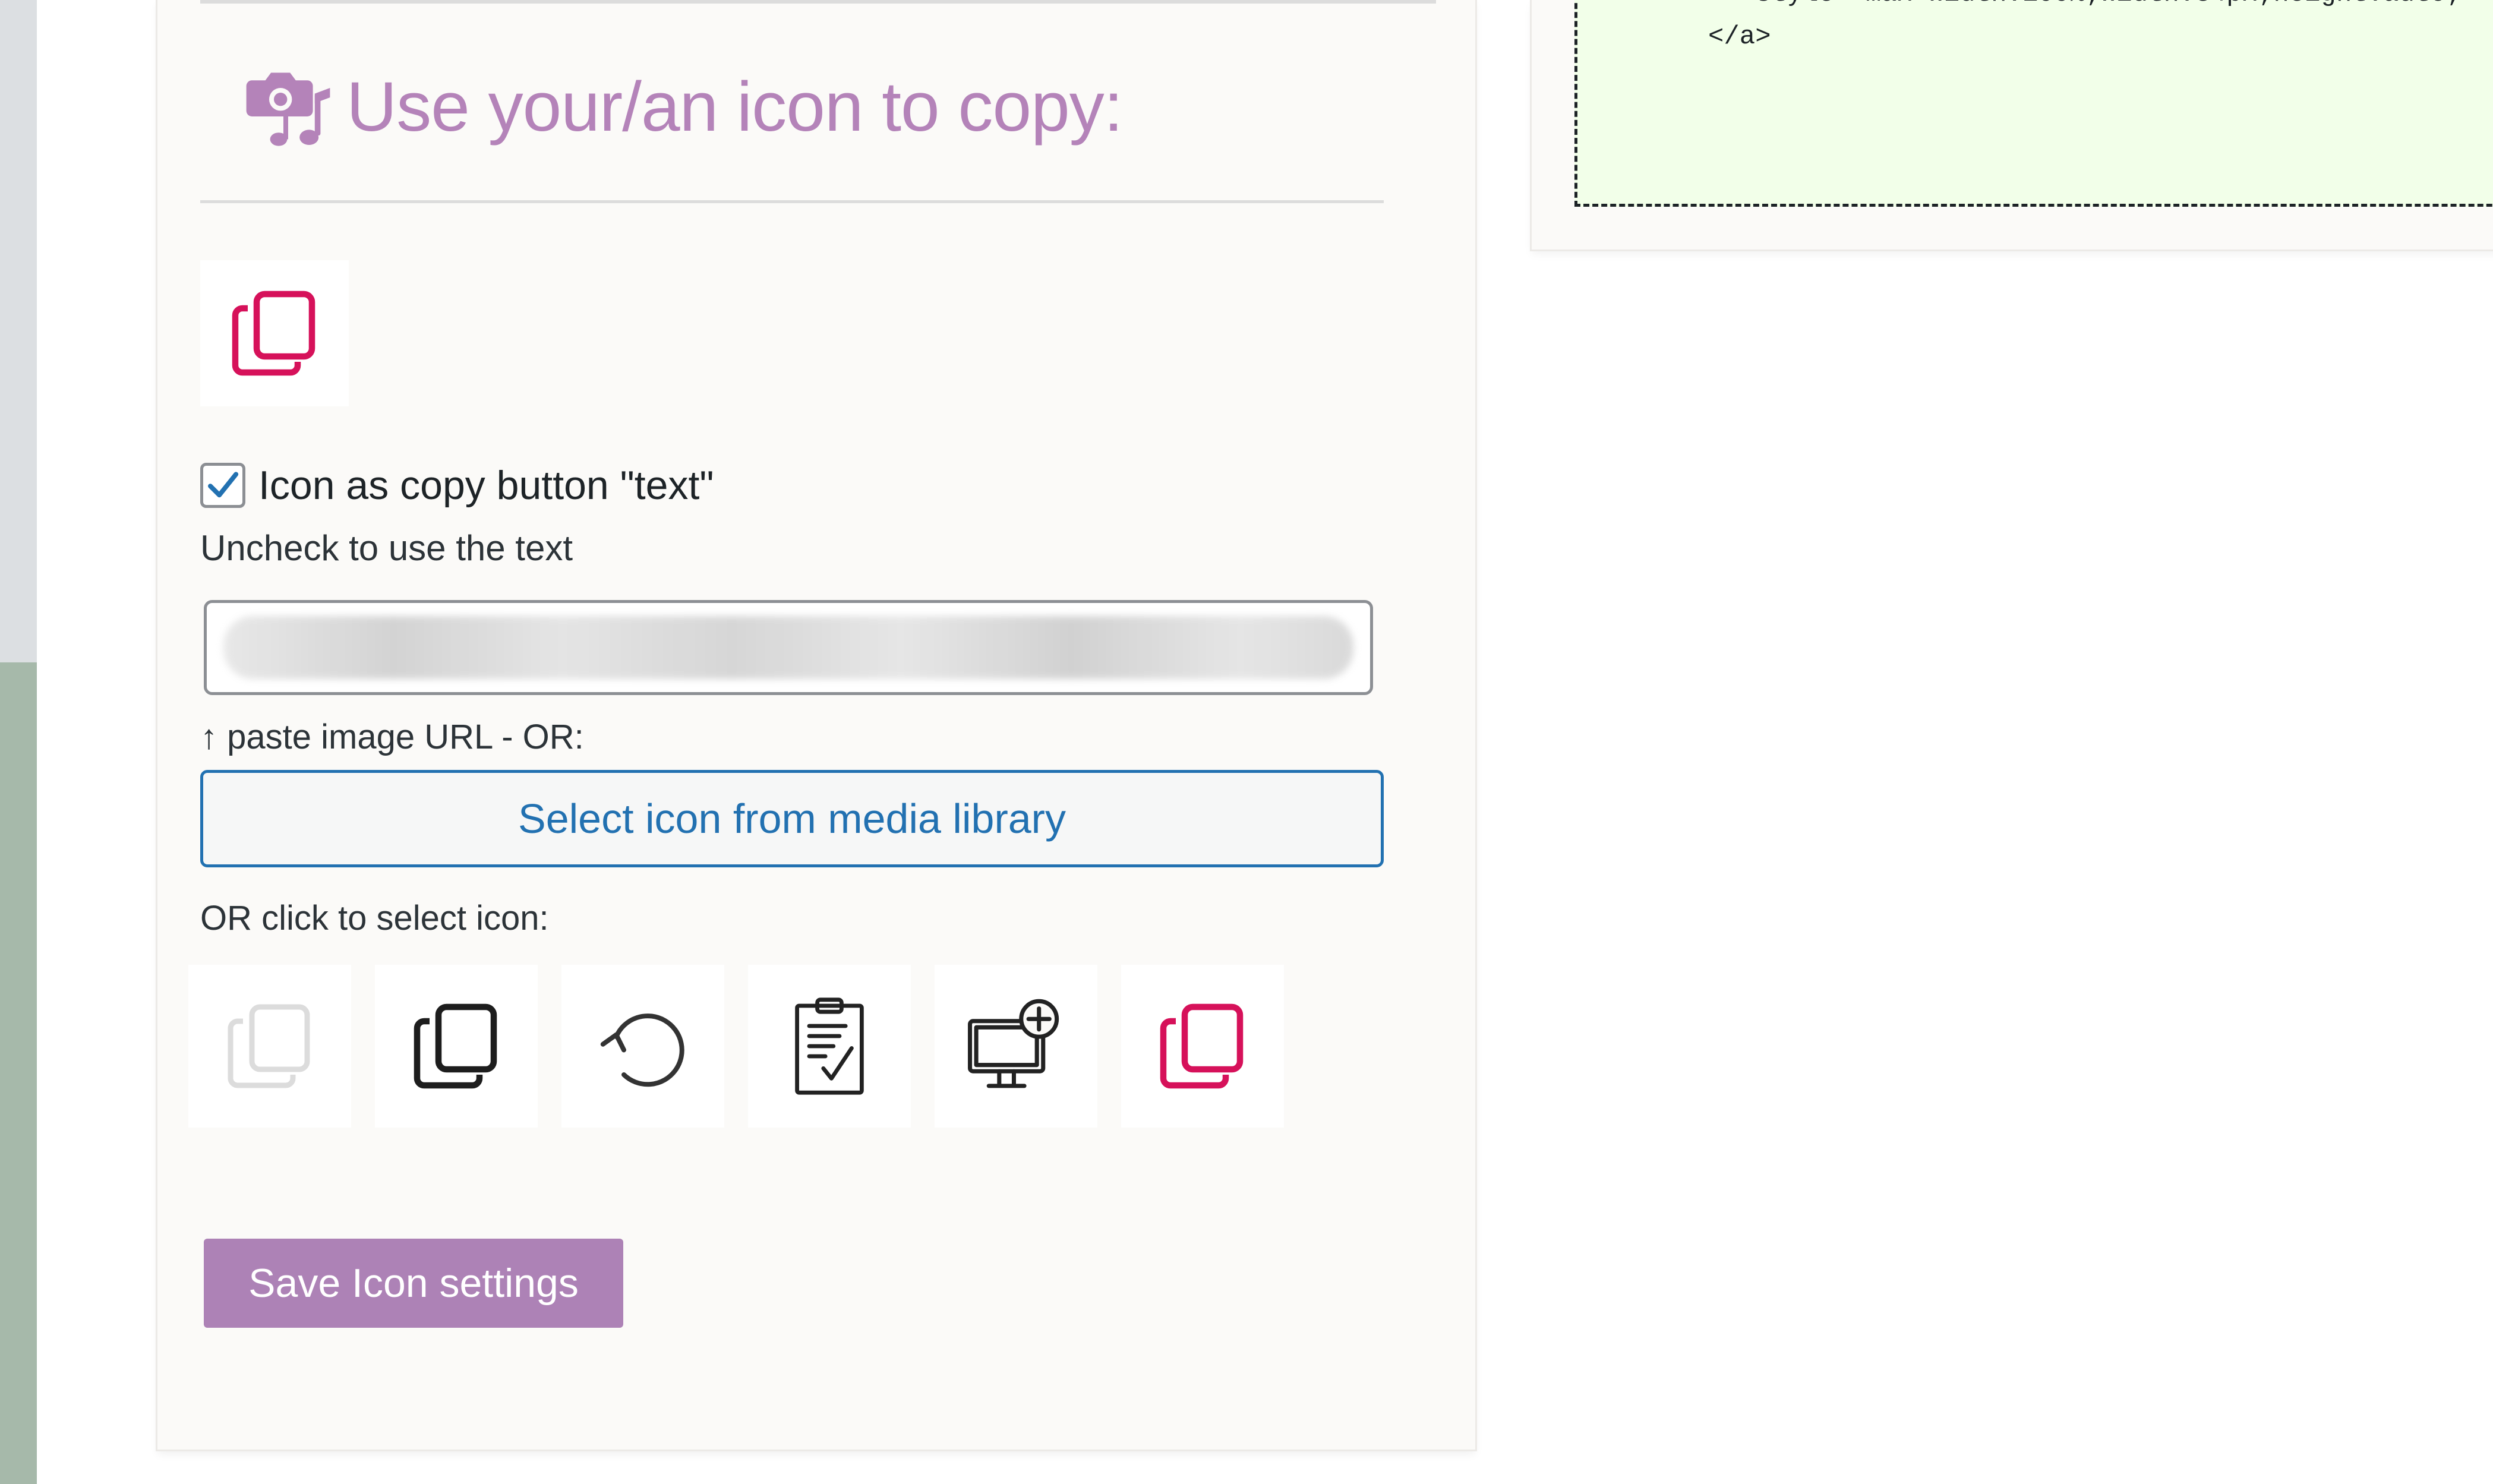  Describe the element at coordinates (792, 818) in the screenshot. I see `select-from-media-library-button: Select icon from media library` at that location.